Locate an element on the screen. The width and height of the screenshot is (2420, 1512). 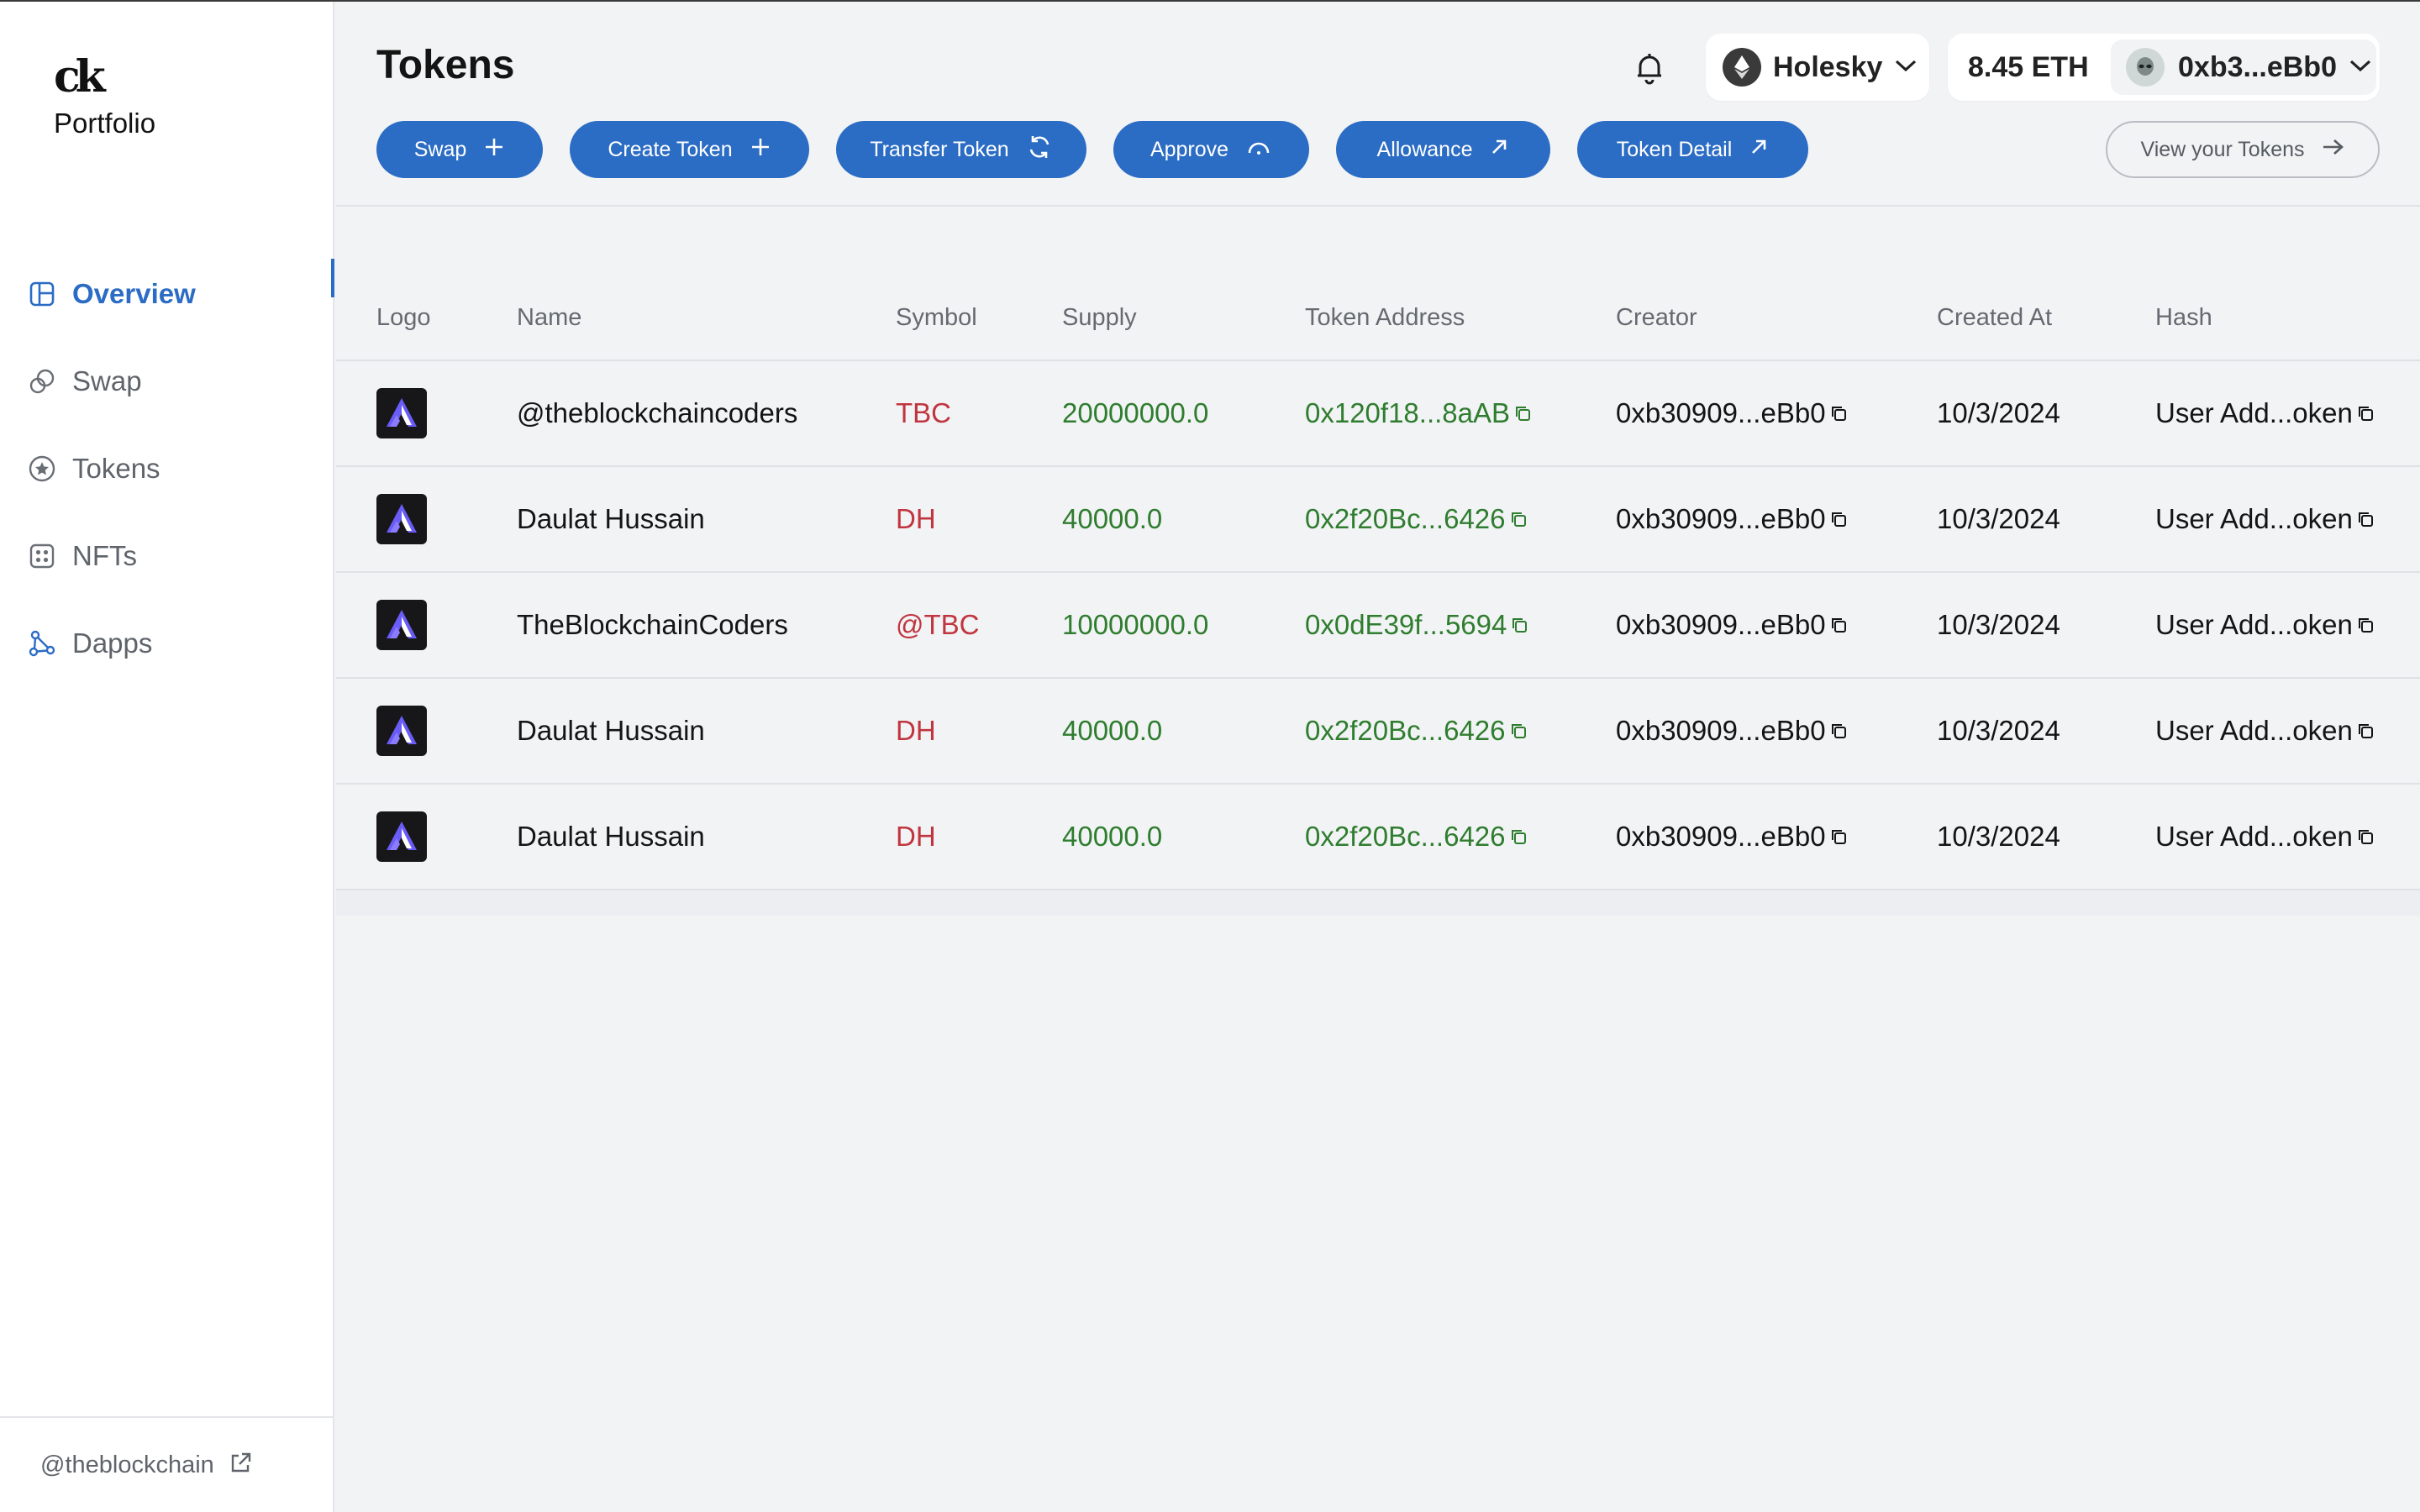
sidebar-nav: Overview Swap Tokens NFTs Dapps is located at coordinates (167, 468).